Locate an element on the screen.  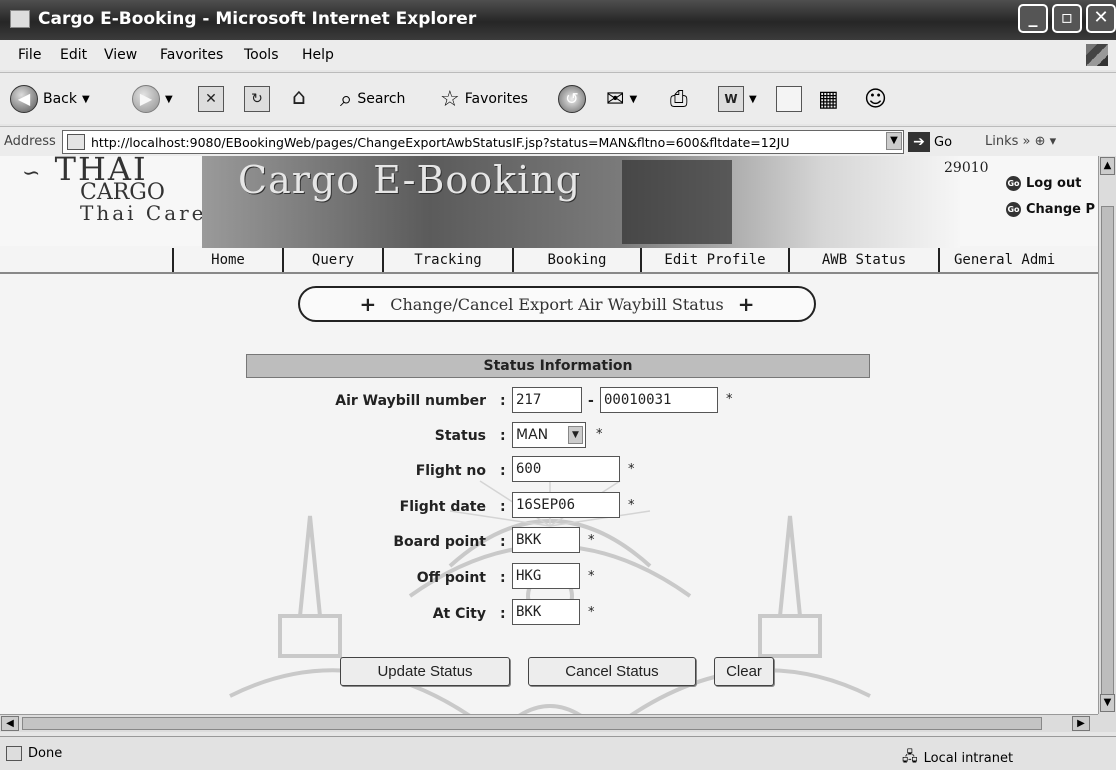
scroll-up-icon: ▲ is located at coordinates (1107, 166).